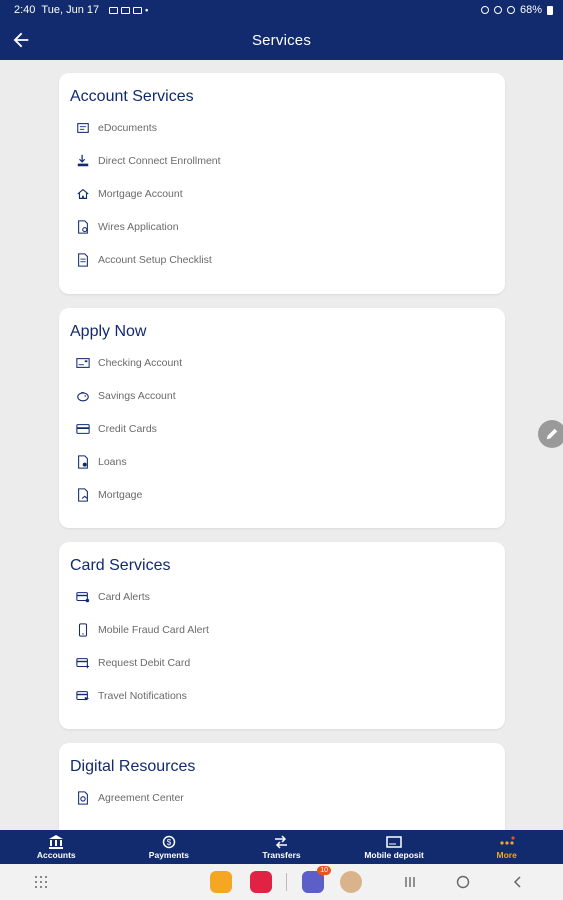 The image size is (563, 900). What do you see at coordinates (484, 10) in the screenshot?
I see `link-icon` at bounding box center [484, 10].